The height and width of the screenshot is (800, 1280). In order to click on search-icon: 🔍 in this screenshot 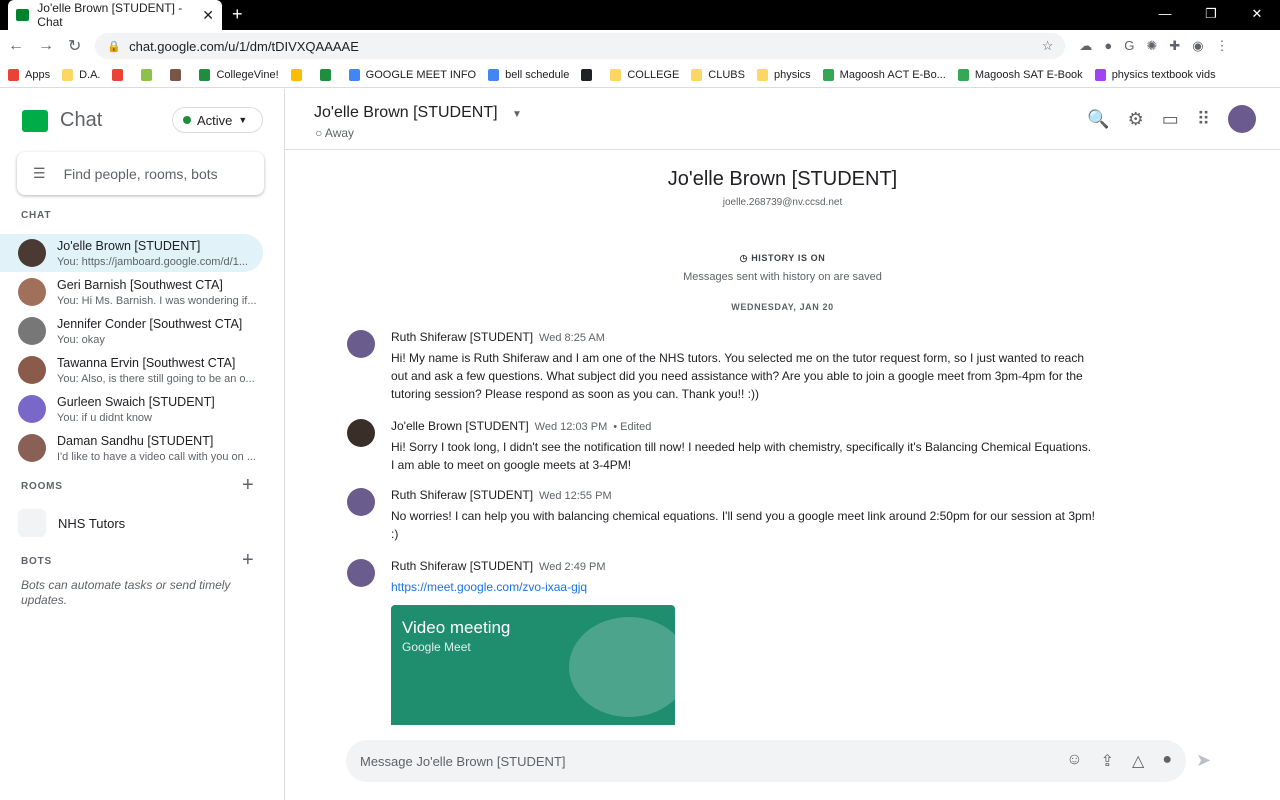, I will do `click(1098, 119)`.